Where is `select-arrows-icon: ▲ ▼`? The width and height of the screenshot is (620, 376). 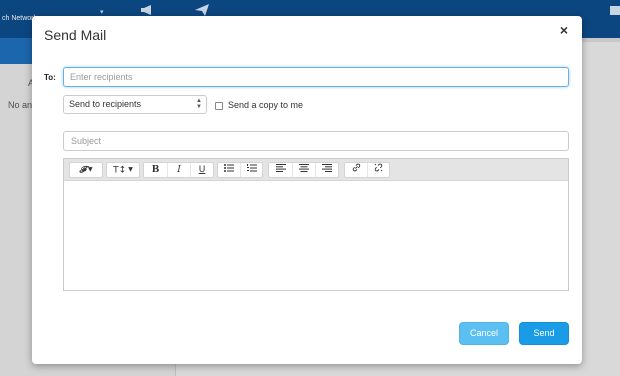 select-arrows-icon: ▲ ▼ is located at coordinates (199, 104).